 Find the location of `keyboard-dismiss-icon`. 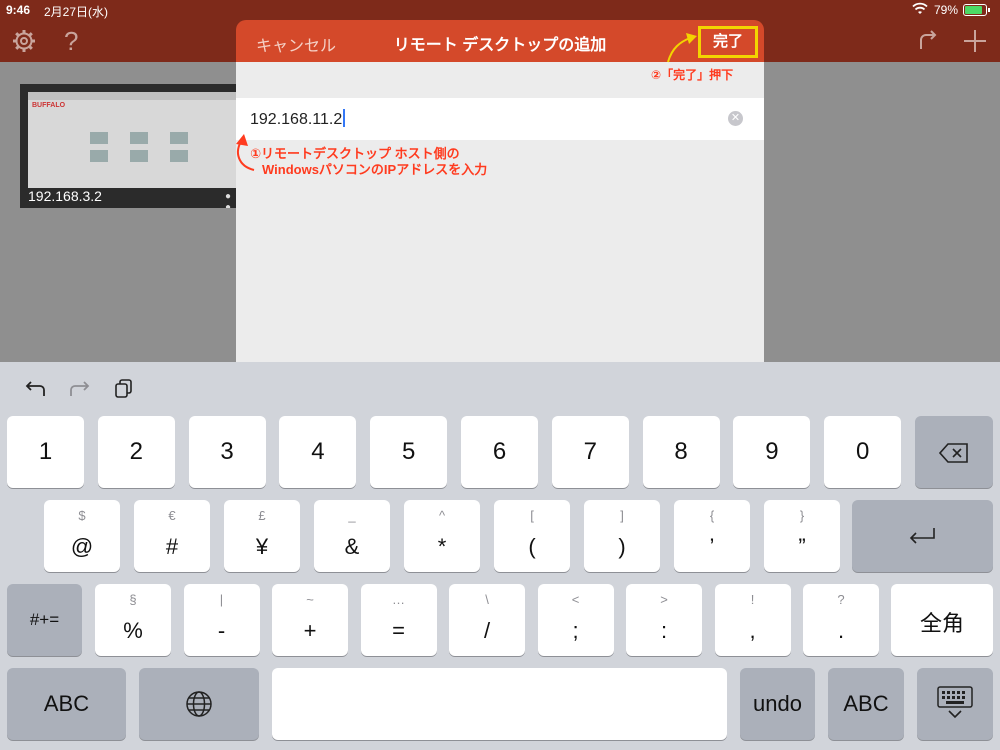

keyboard-dismiss-icon is located at coordinates (955, 702).